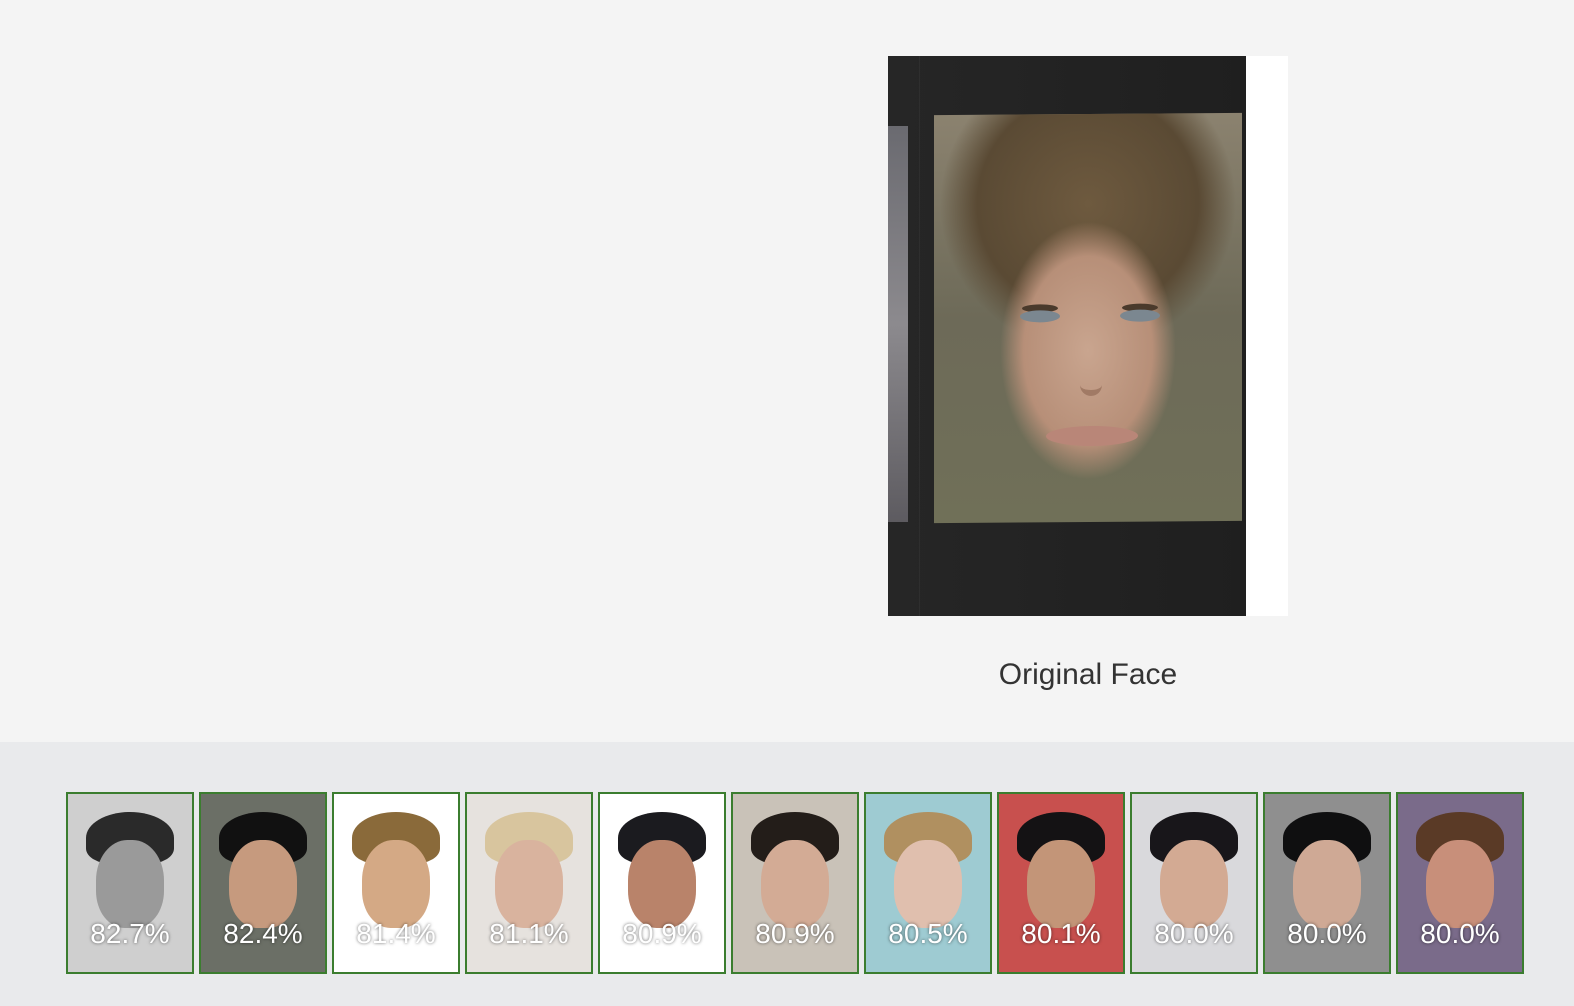 This screenshot has width=1574, height=1006. What do you see at coordinates (130, 933) in the screenshot?
I see `match-score: 82.7%` at bounding box center [130, 933].